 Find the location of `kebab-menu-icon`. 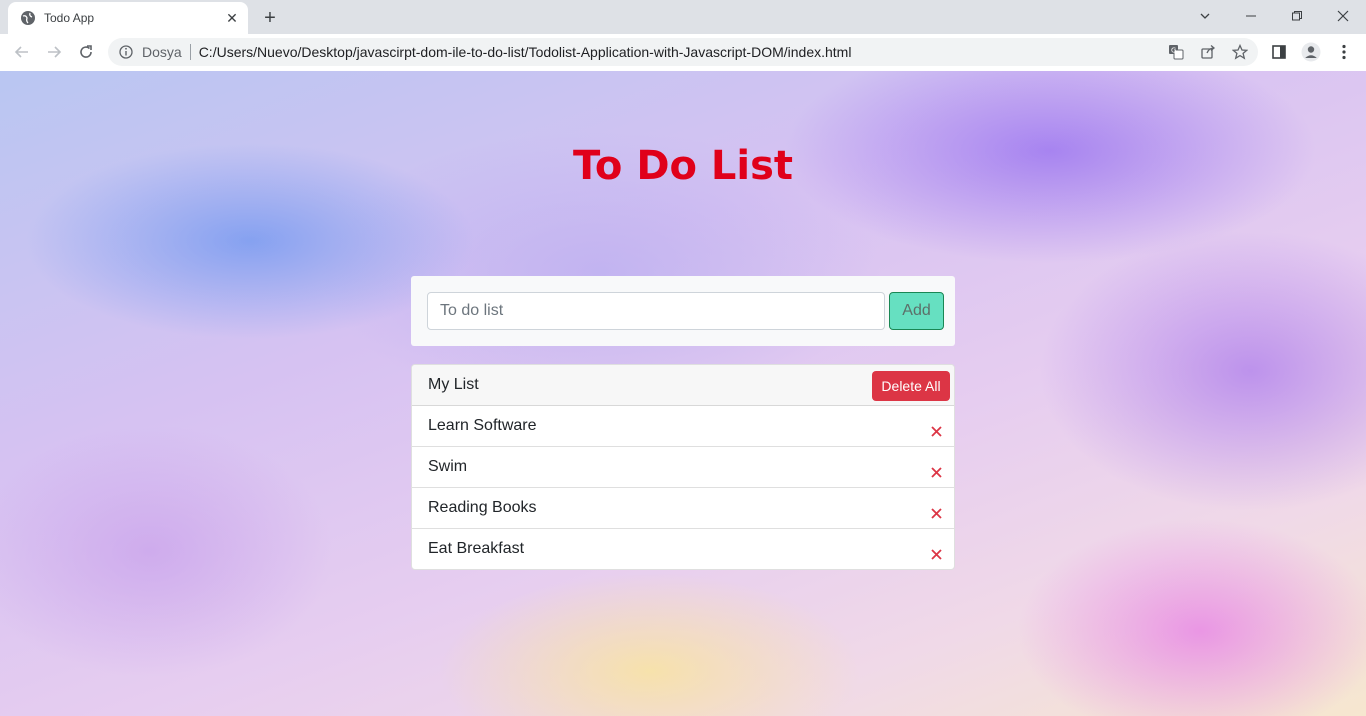

kebab-menu-icon is located at coordinates (1344, 52).